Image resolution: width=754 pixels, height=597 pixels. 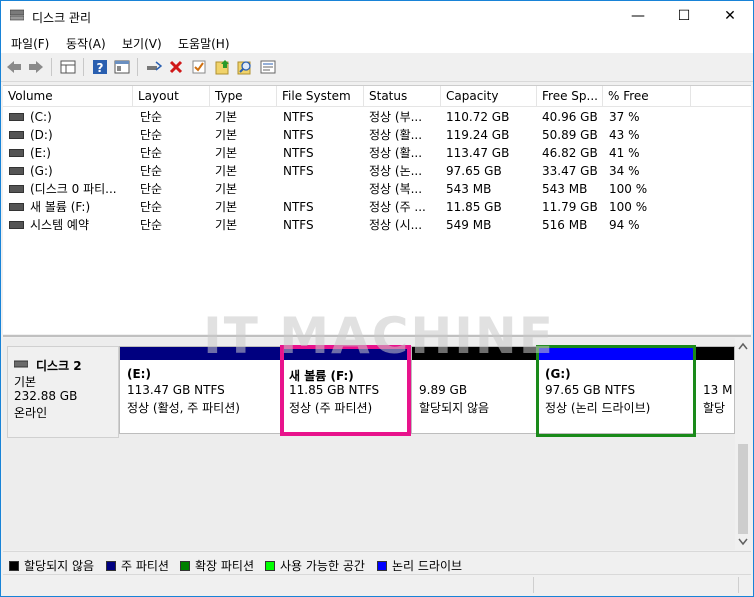 What do you see at coordinates (142, 43) in the screenshot?
I see `menu-view: 보기(V)` at bounding box center [142, 43].